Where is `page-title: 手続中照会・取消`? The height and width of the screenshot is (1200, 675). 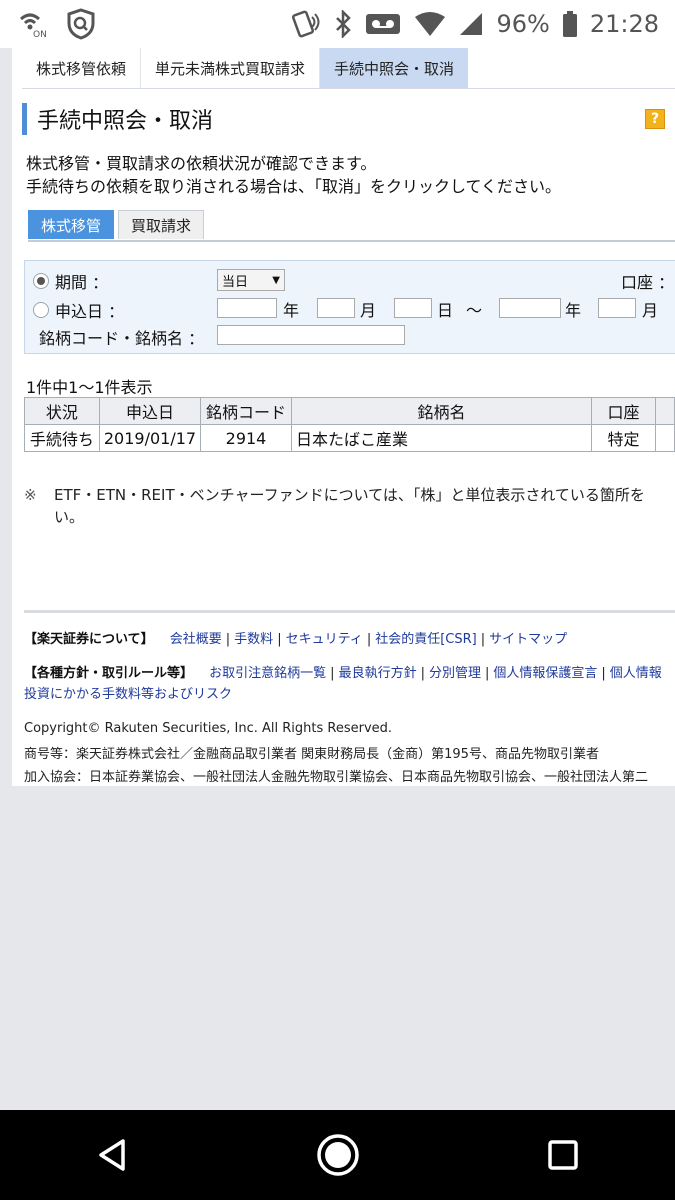
page-title: 手続中照会・取消 is located at coordinates (125, 121).